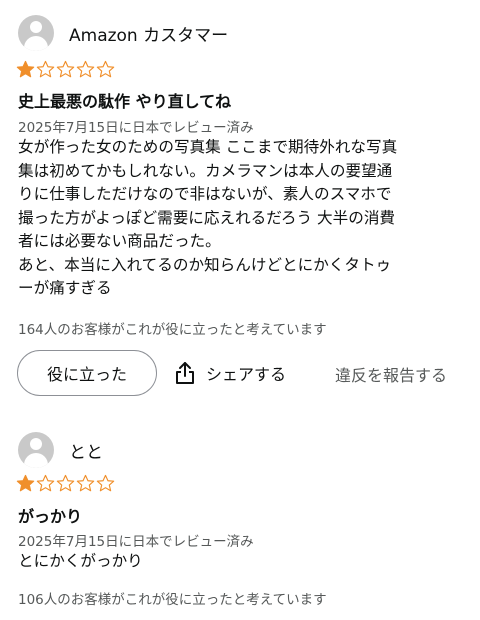 This screenshot has width=480, height=620. What do you see at coordinates (208, 147) in the screenshot?
I see `review-body-line: 女が作った女のための写真集 ここまで期待外れな写真` at bounding box center [208, 147].